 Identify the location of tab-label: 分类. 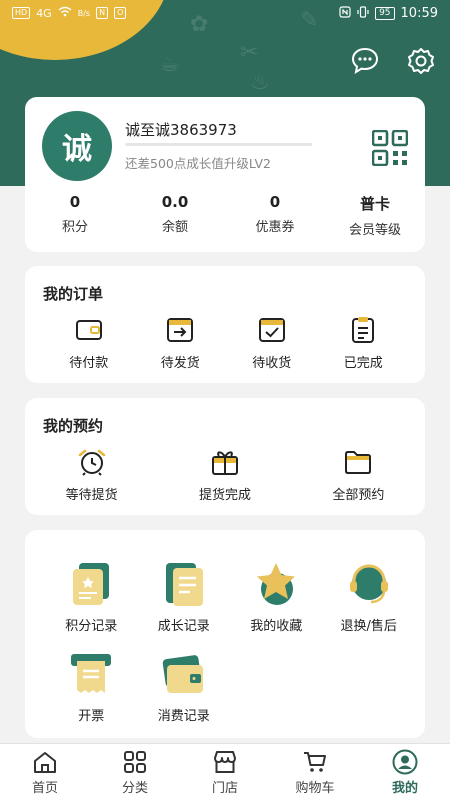
(134, 788).